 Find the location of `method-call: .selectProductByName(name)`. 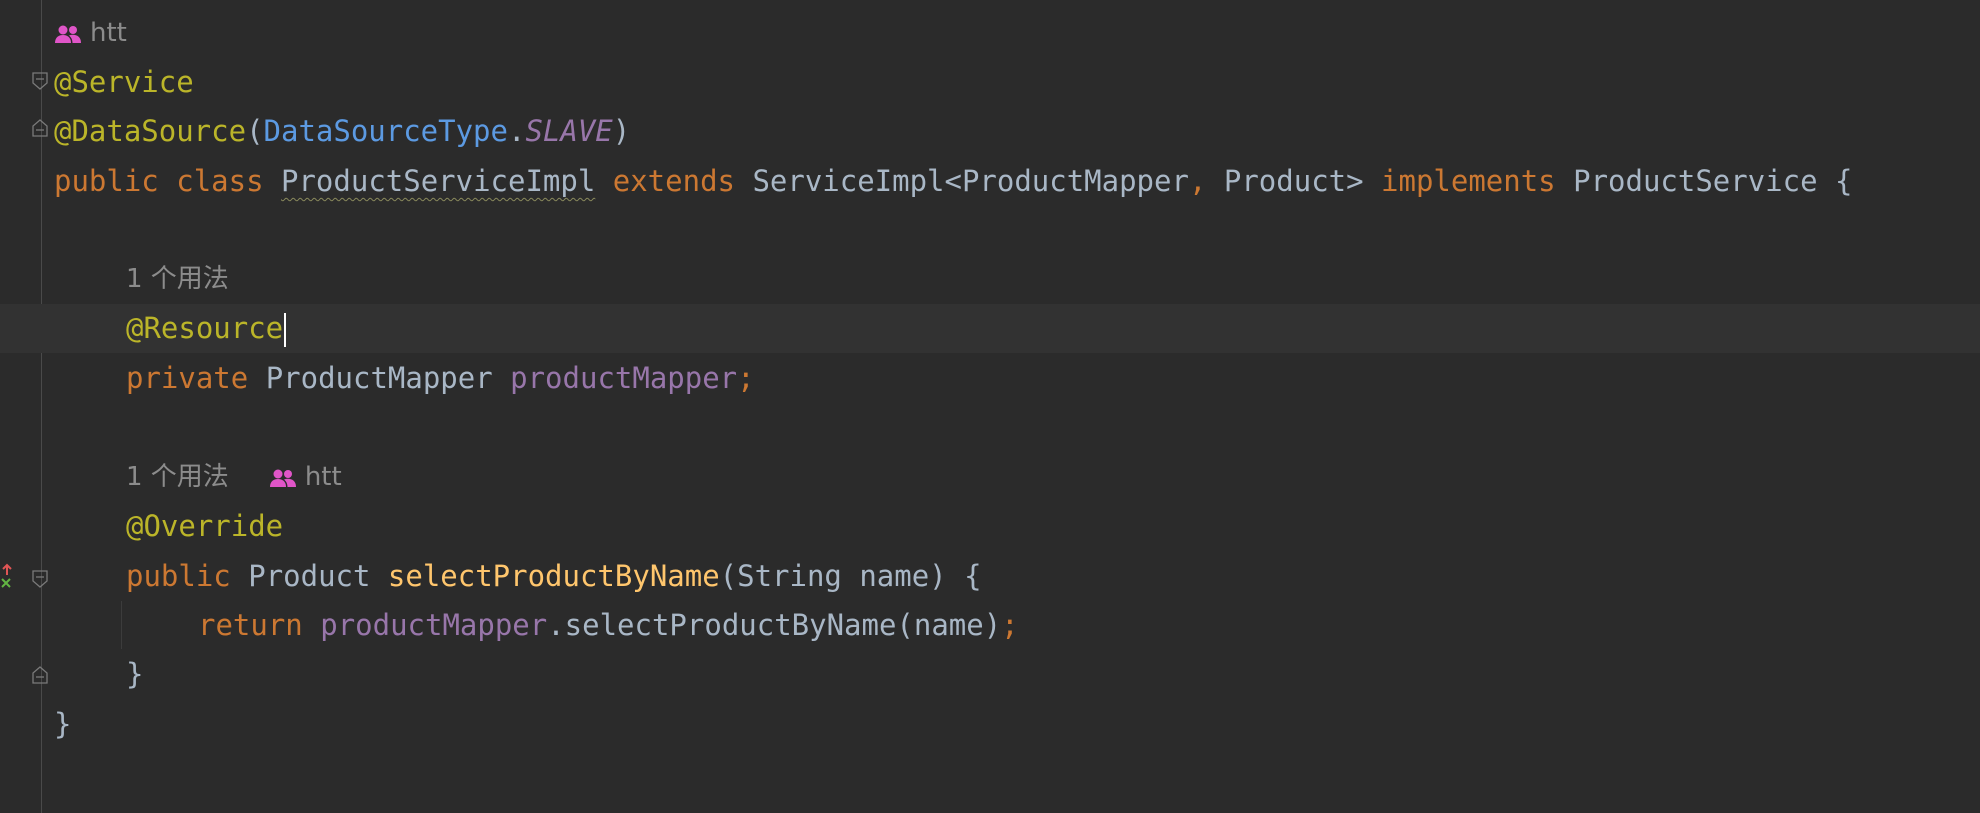

method-call: .selectProductByName(name) is located at coordinates (774, 625).